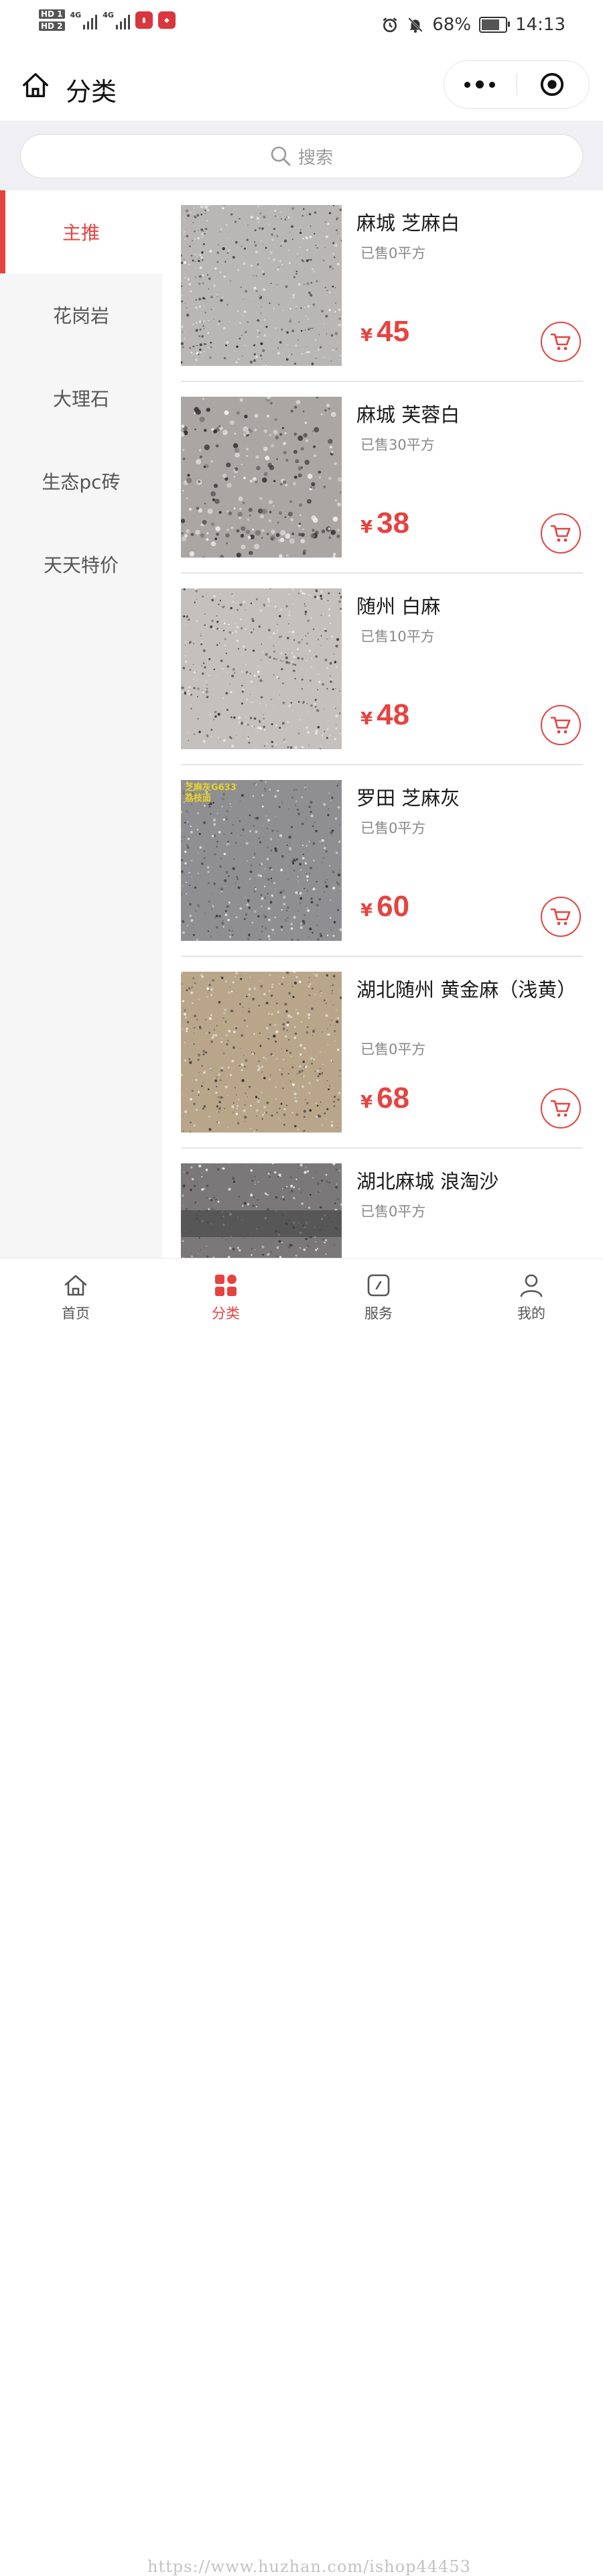 This screenshot has width=603, height=2576. Describe the element at coordinates (398, 636) in the screenshot. I see `product-sold: 已售10平方` at that location.